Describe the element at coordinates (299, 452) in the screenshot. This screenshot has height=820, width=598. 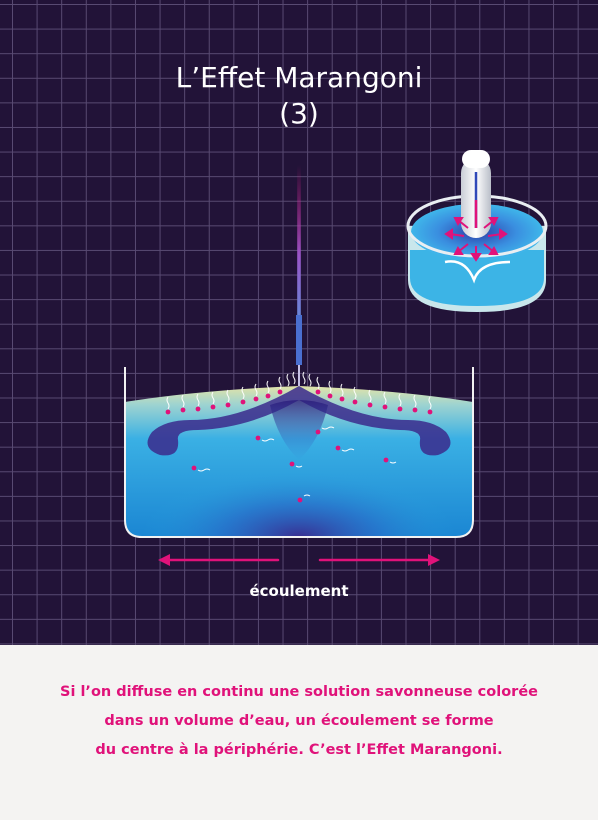
I see `beaker` at that location.